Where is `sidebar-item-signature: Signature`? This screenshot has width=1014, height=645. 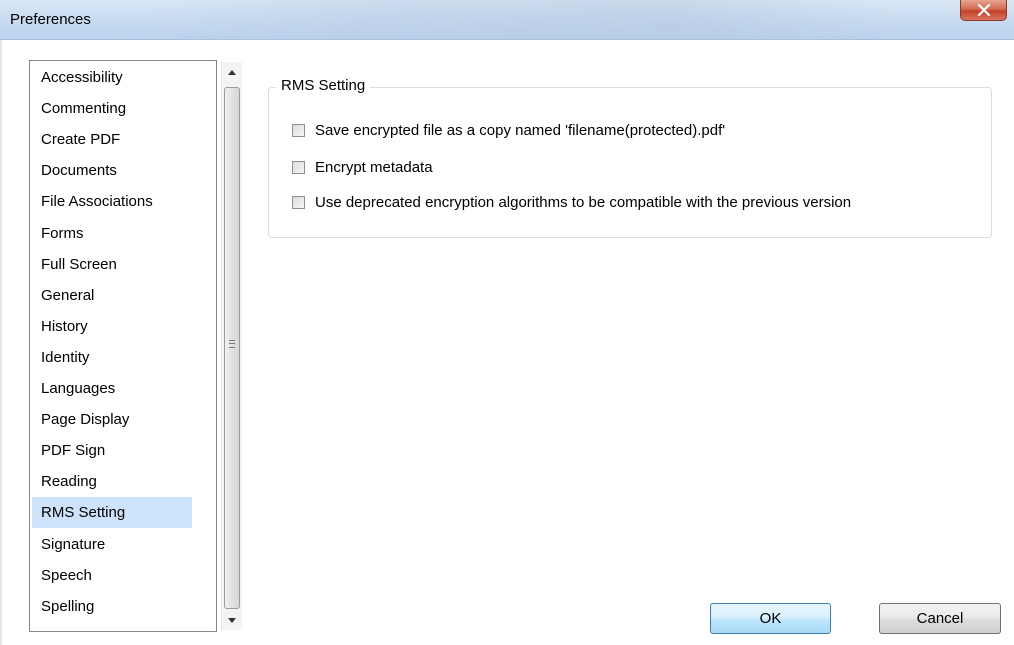
sidebar-item-signature: Signature is located at coordinates (112, 544).